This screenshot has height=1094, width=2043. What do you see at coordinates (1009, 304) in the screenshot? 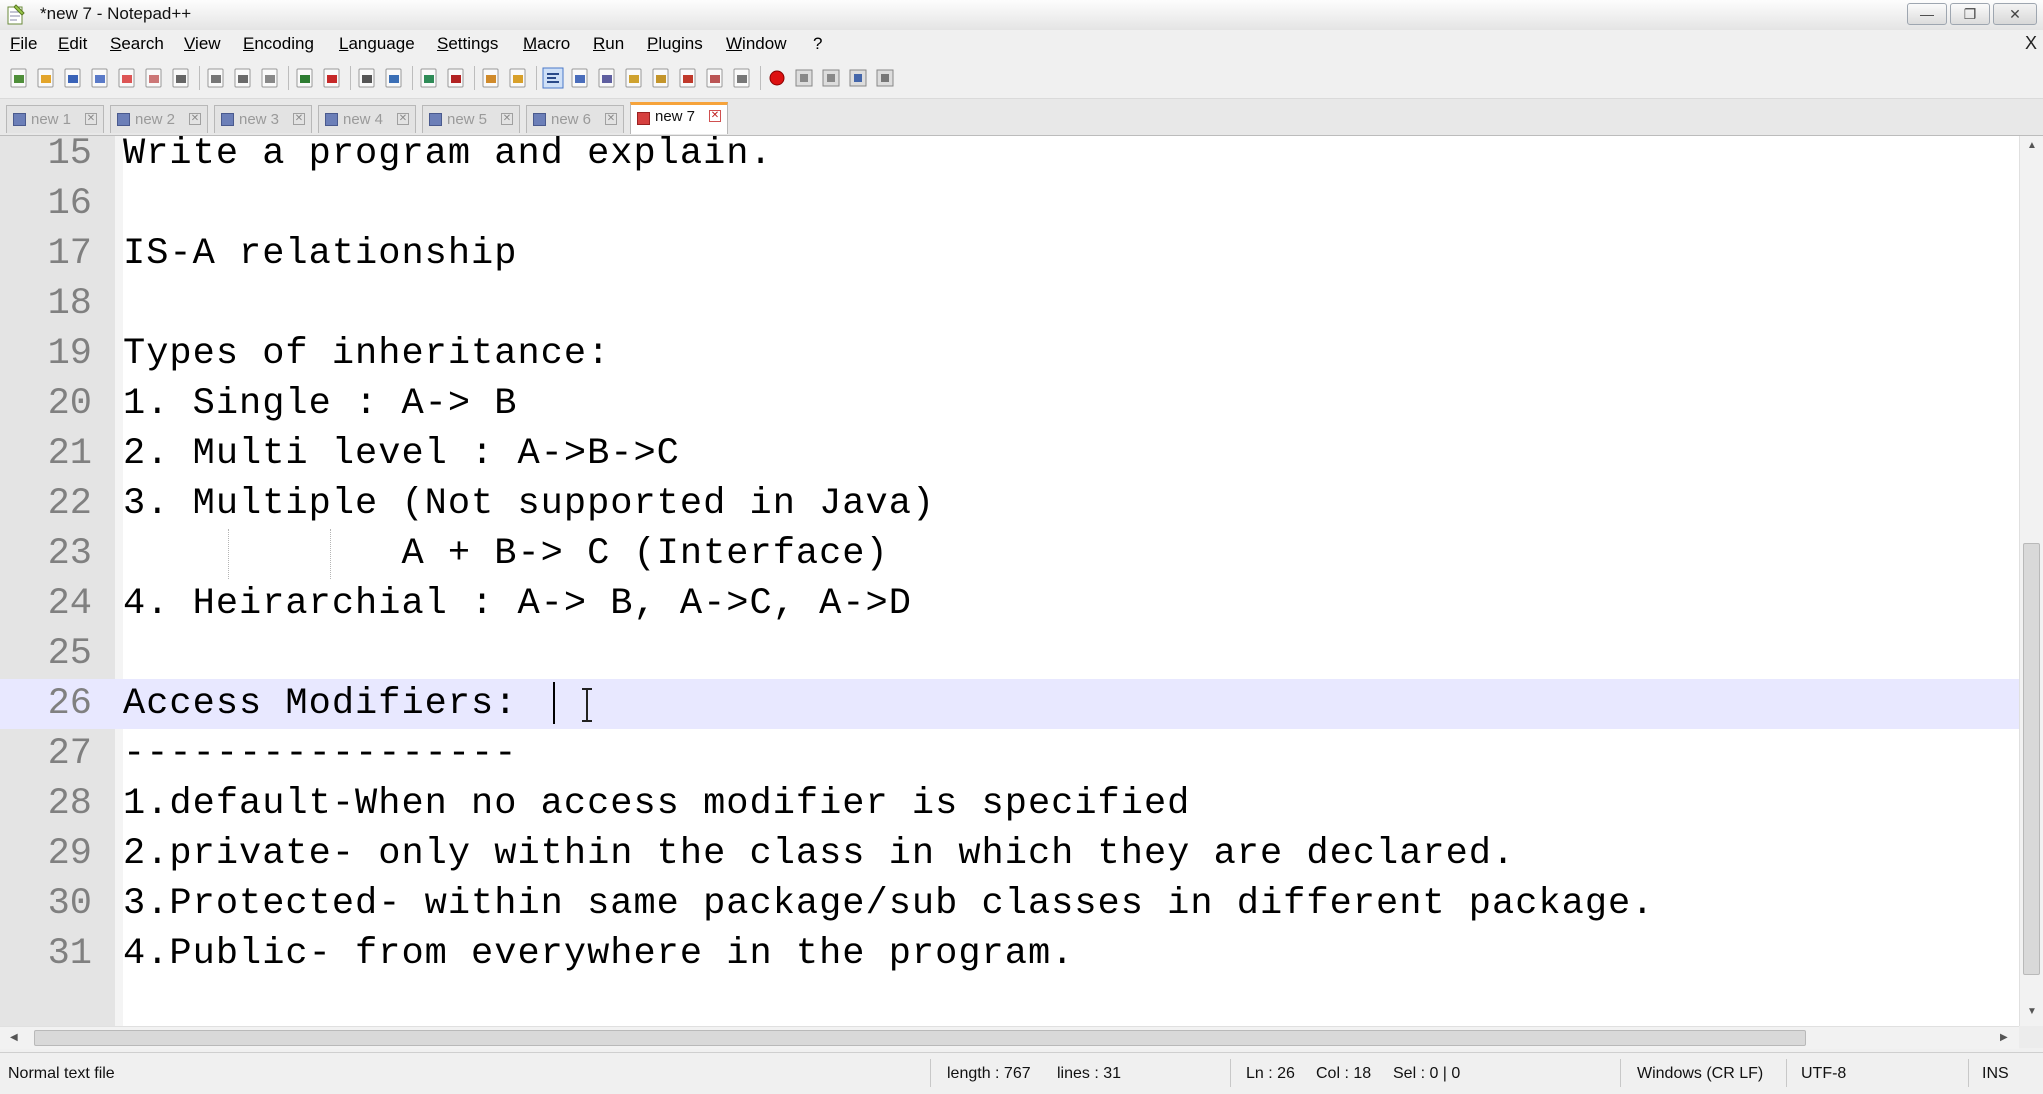
I see `editor-line: 18` at bounding box center [1009, 304].